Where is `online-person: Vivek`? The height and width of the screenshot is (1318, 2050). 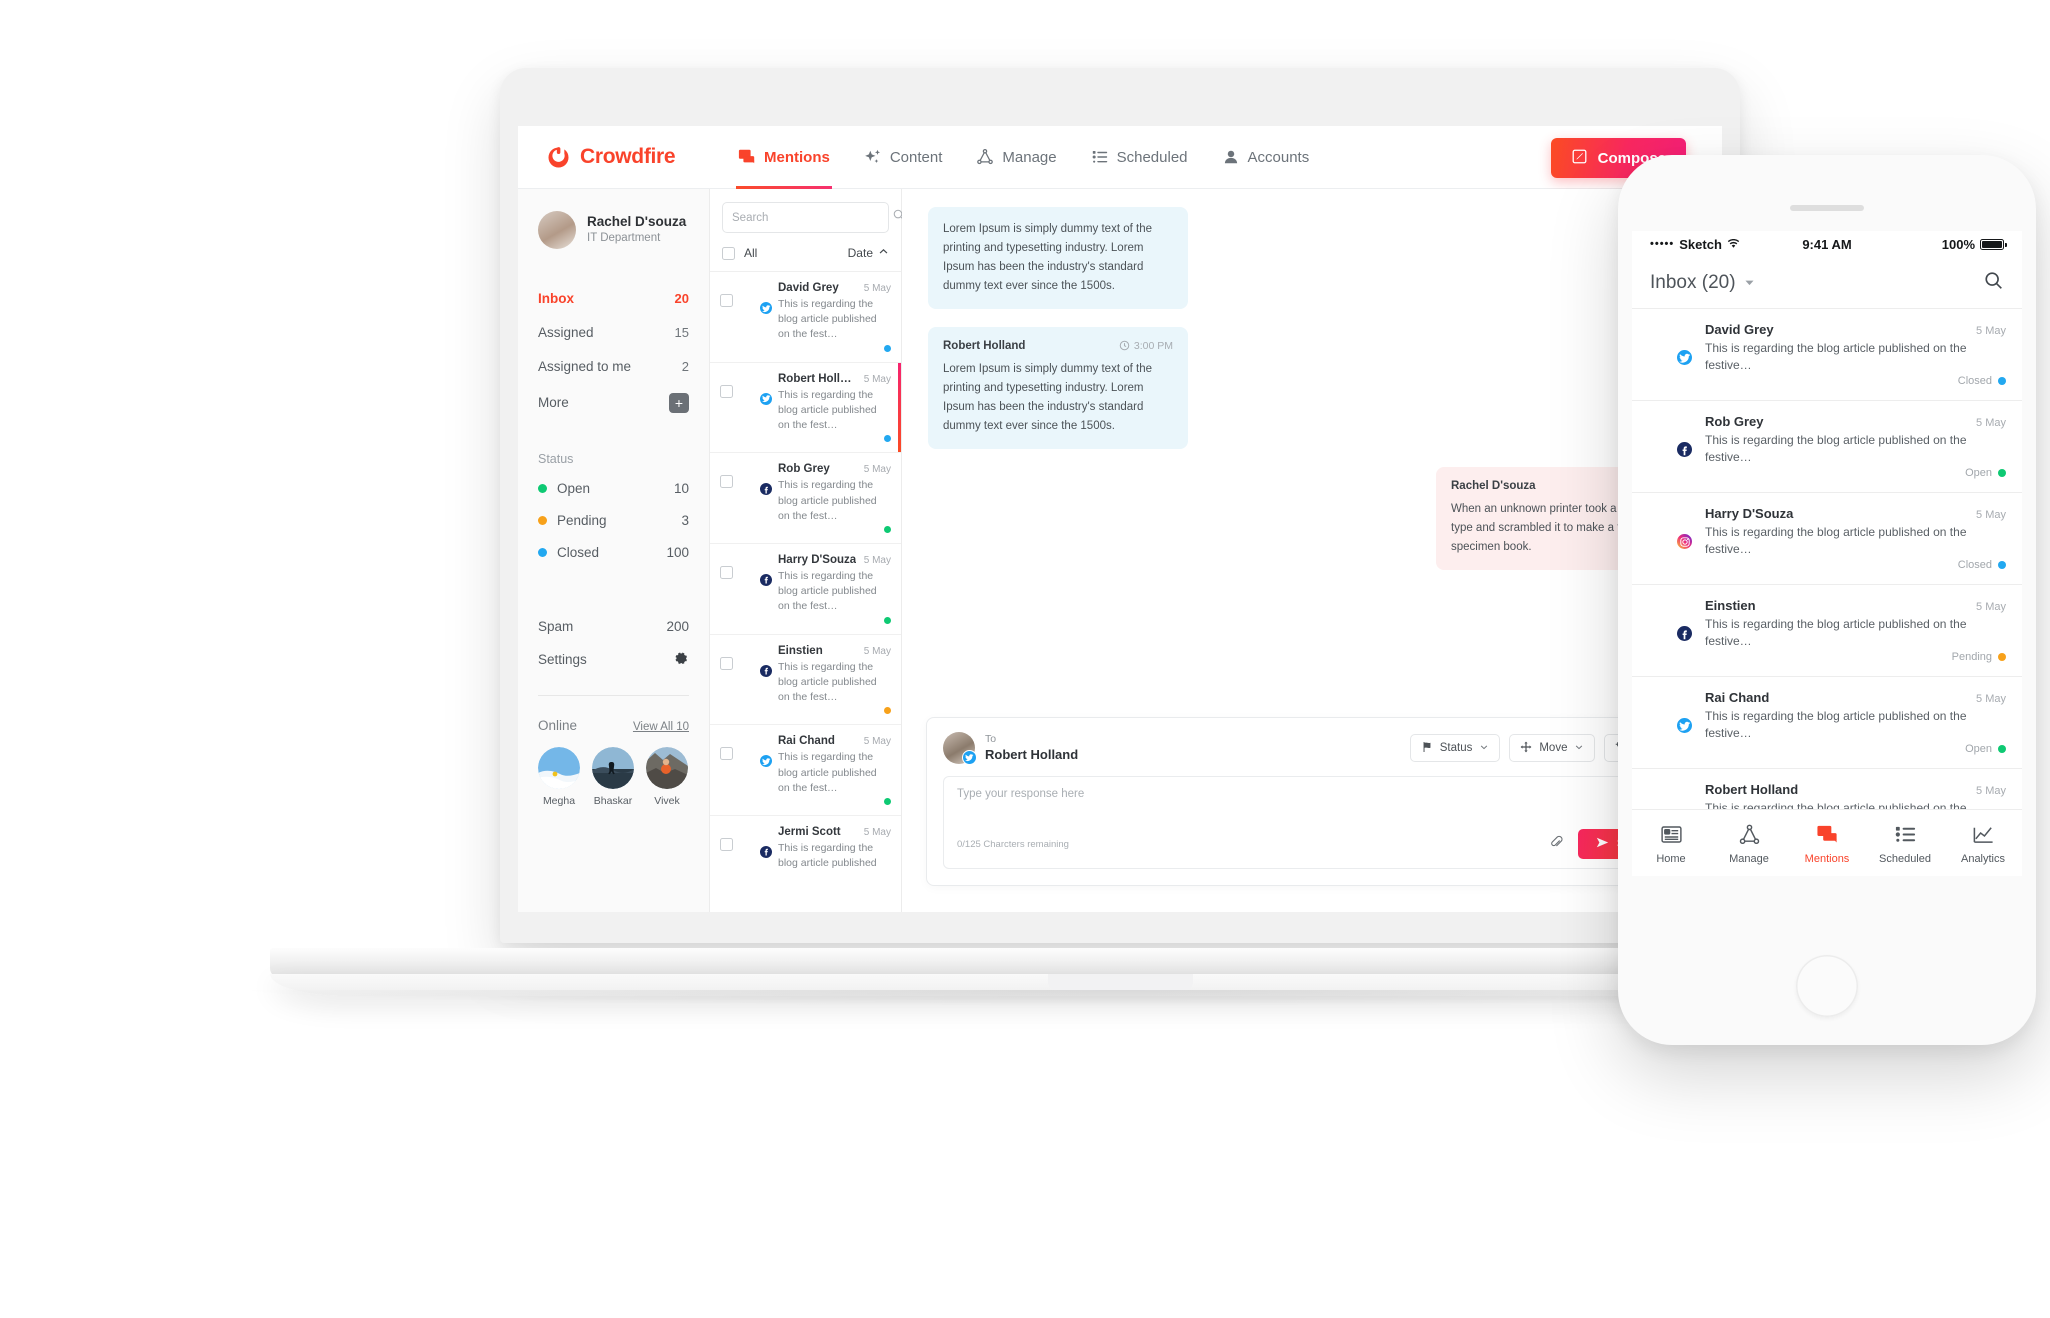
online-person: Vivek is located at coordinates (667, 777).